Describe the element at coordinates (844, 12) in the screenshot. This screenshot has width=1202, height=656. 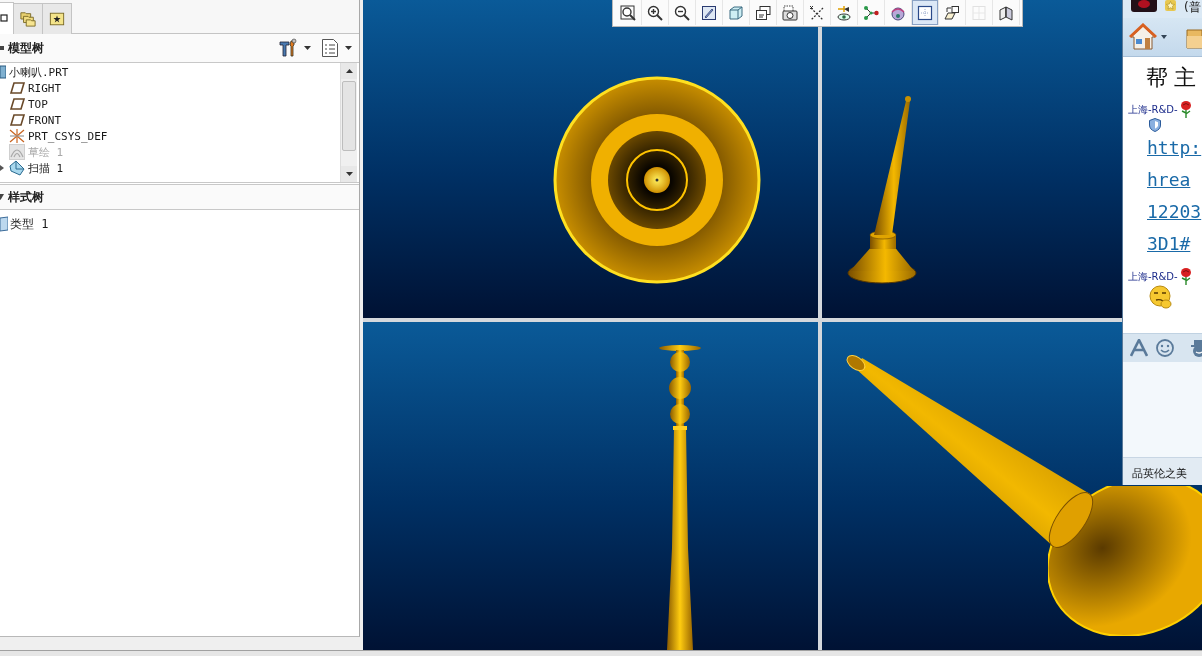
I see `eye-flag-icon` at that location.